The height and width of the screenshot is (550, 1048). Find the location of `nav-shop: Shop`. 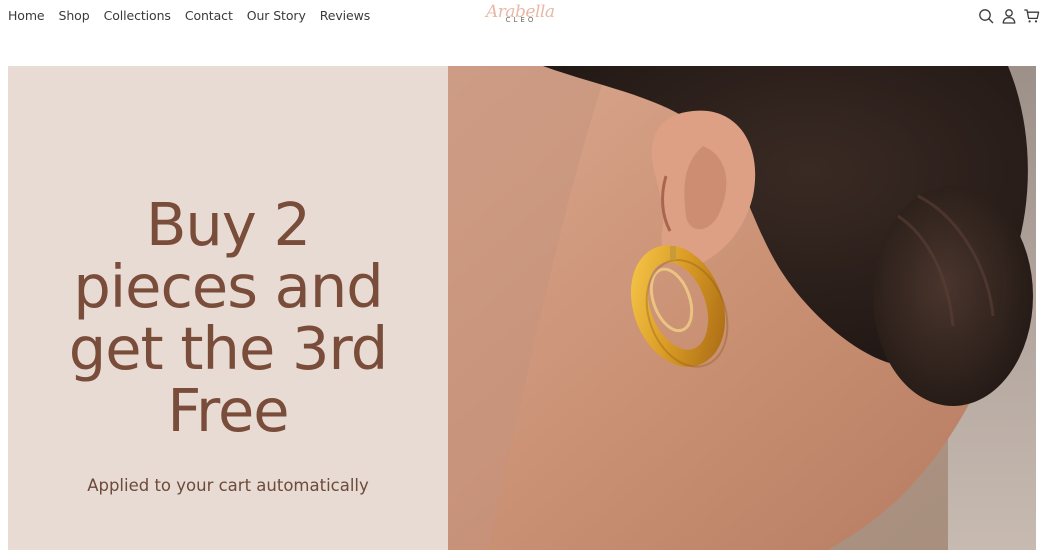

nav-shop: Shop is located at coordinates (74, 15).